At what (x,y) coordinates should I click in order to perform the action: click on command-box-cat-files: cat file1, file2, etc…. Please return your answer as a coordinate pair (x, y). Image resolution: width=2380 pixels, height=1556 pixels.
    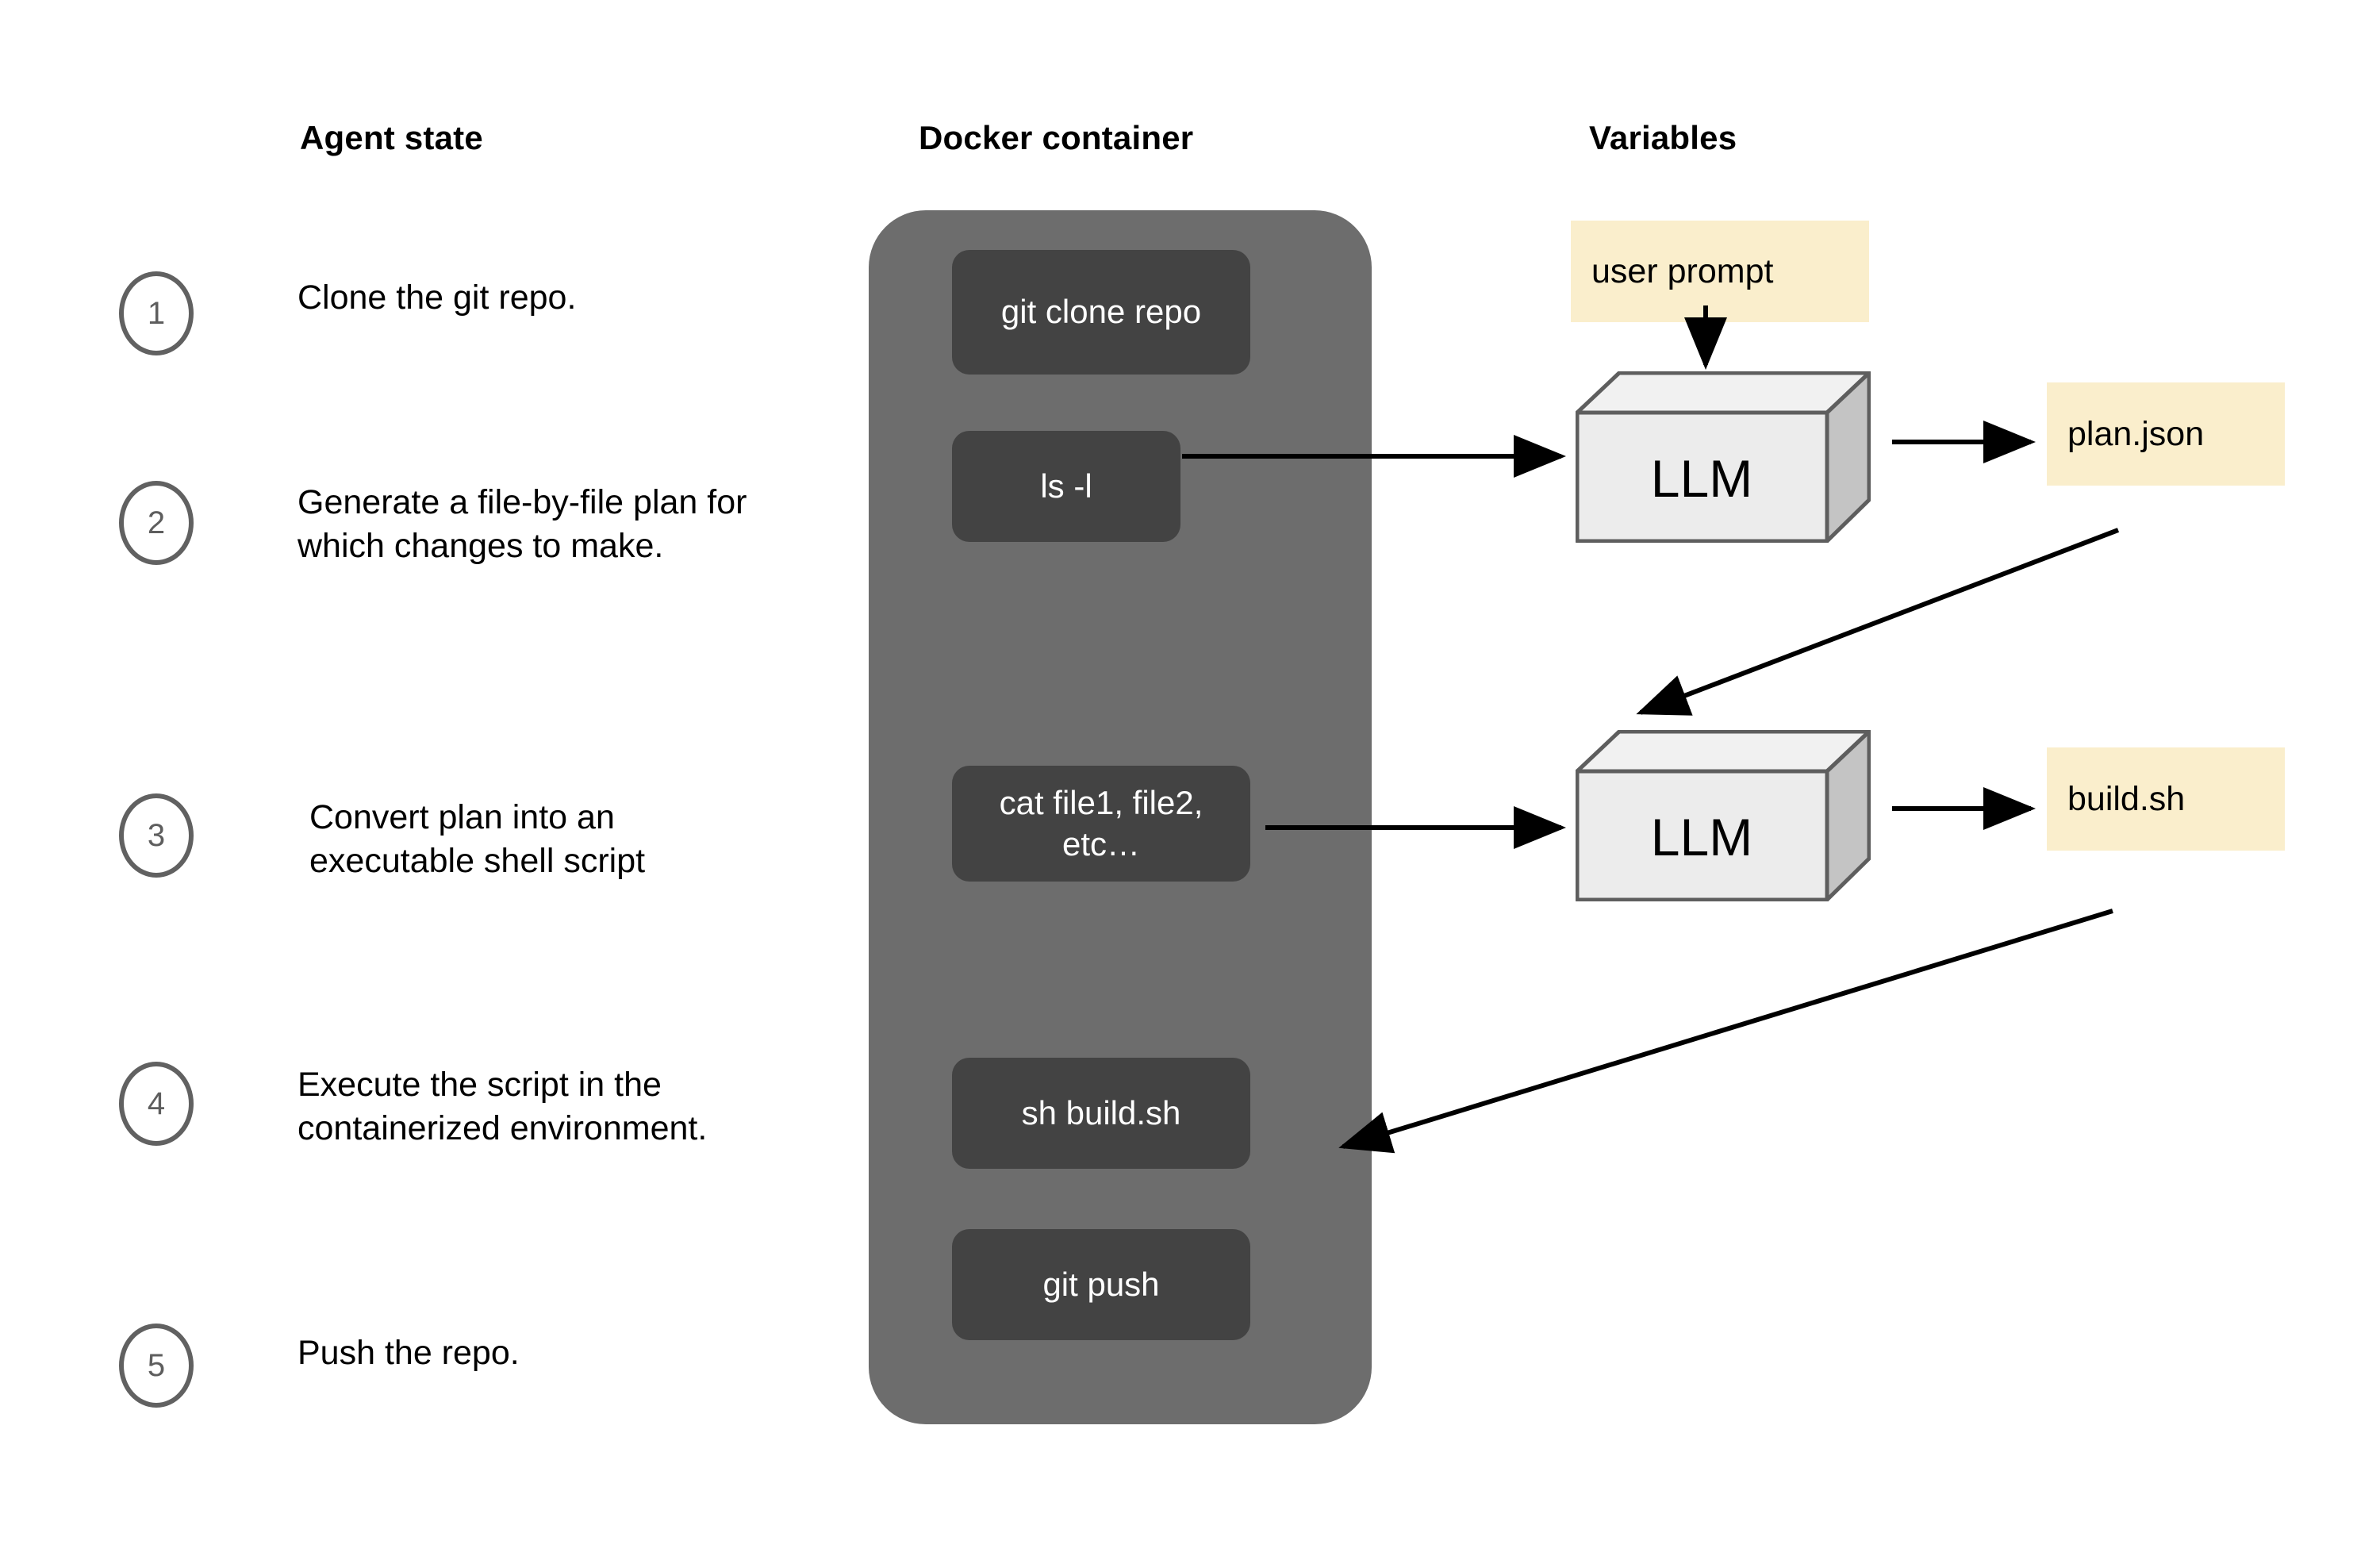
    Looking at the image, I should click on (1101, 824).